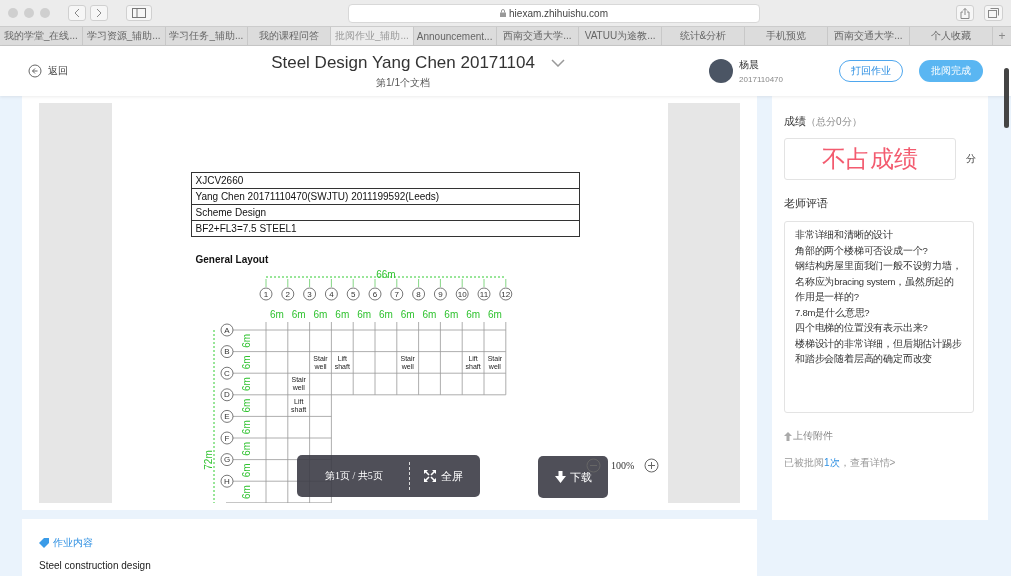 Image resolution: width=1011 pixels, height=576 pixels. Describe the element at coordinates (795, 121) in the screenshot. I see `score-label: 成绩` at that location.